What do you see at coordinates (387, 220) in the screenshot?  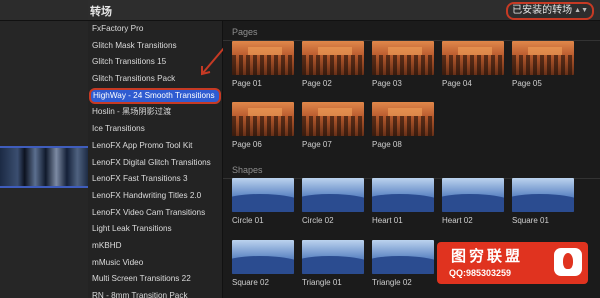 I see `transition-label: Heart 01` at bounding box center [387, 220].